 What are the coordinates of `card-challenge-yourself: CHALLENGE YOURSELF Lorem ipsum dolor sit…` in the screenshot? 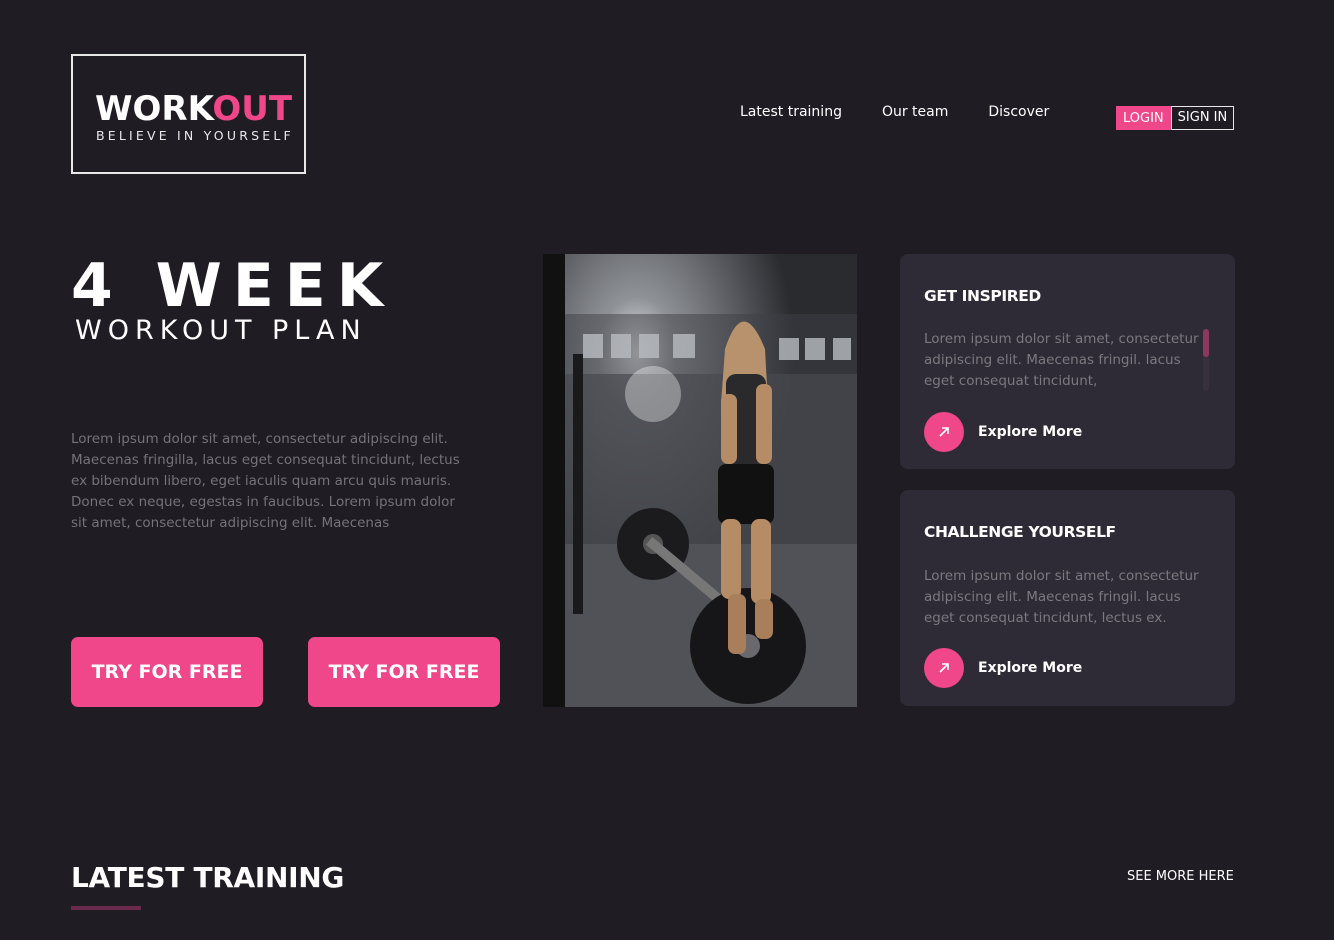 It's located at (1067, 598).